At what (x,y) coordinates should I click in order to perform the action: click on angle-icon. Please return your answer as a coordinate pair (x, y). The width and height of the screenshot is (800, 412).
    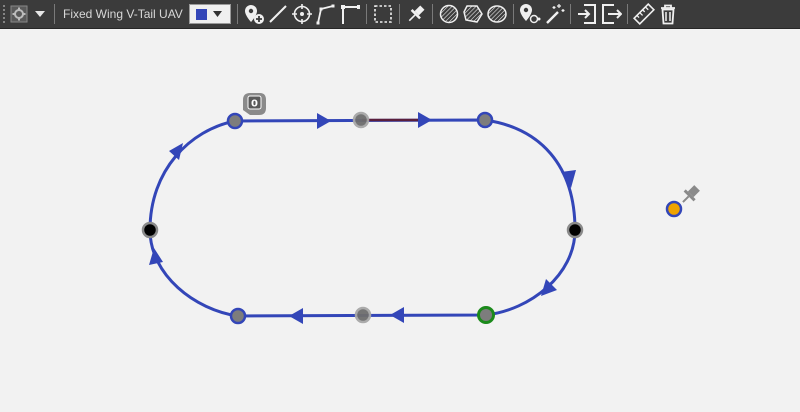
    Looking at the image, I should click on (350, 14).